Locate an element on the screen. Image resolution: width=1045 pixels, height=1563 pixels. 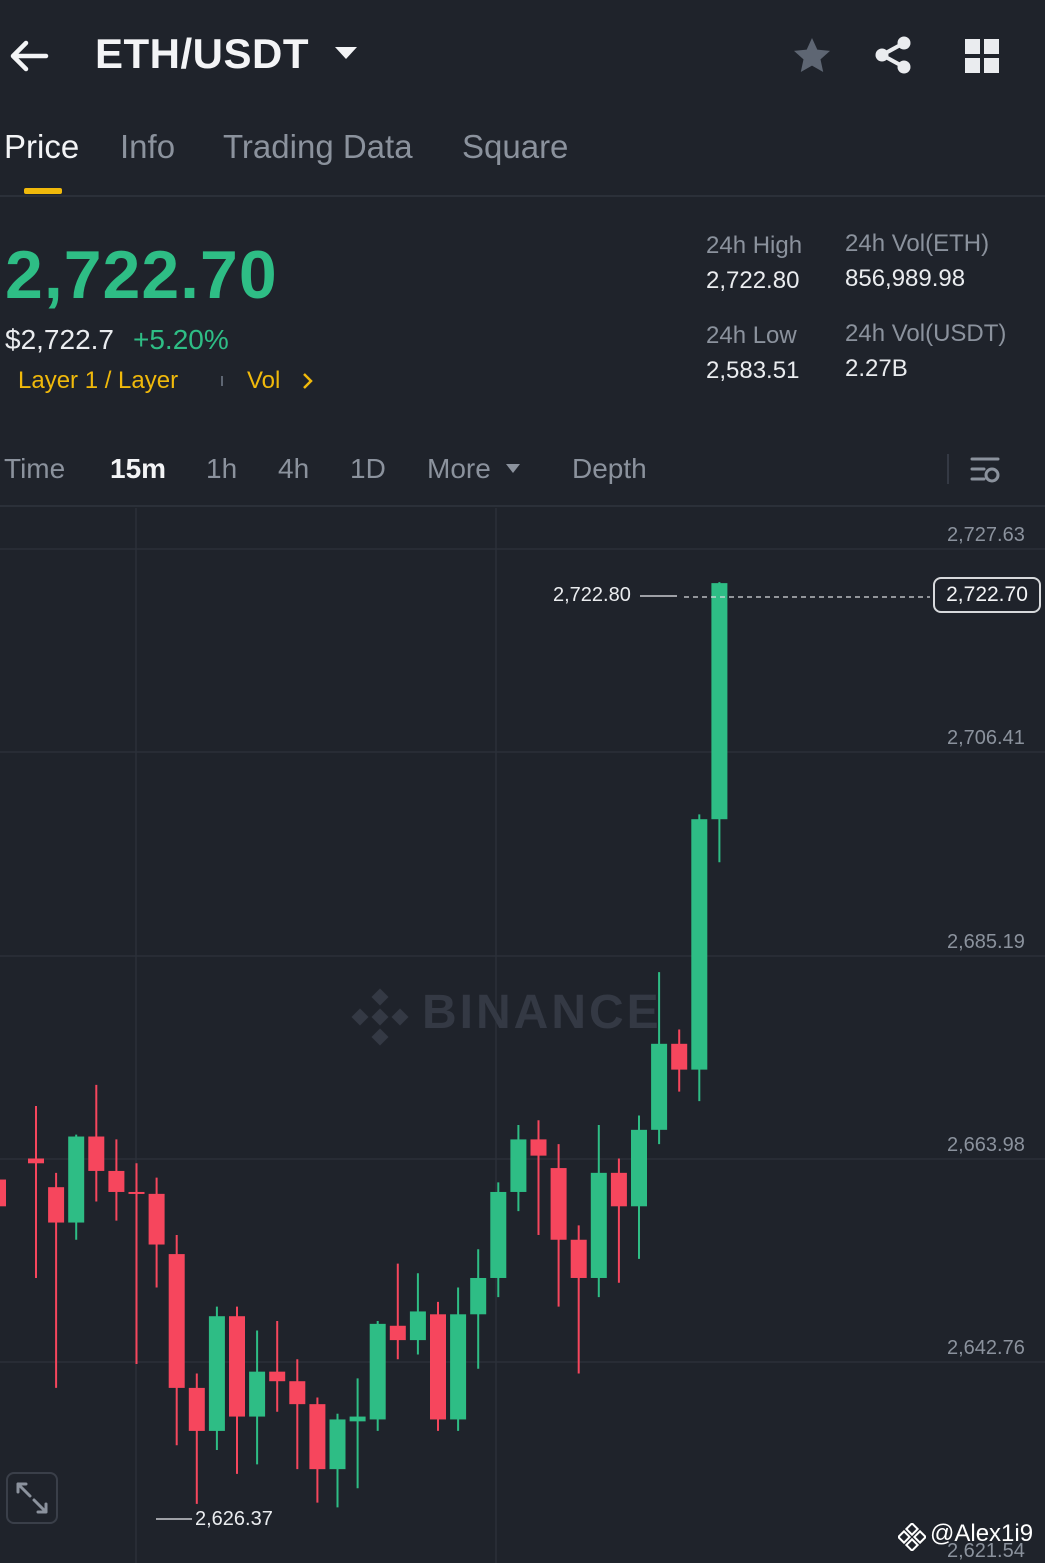
back-arrow-icon is located at coordinates (29, 56).